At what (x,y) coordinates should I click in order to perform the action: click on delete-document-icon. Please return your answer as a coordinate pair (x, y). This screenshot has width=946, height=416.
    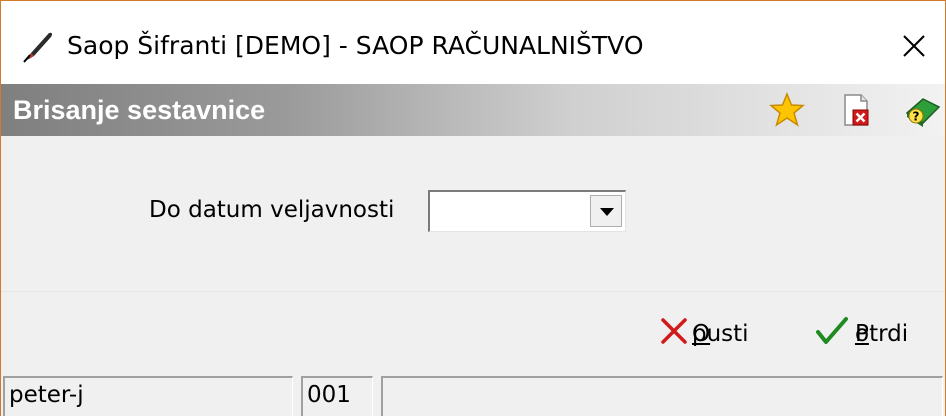
    Looking at the image, I should click on (856, 110).